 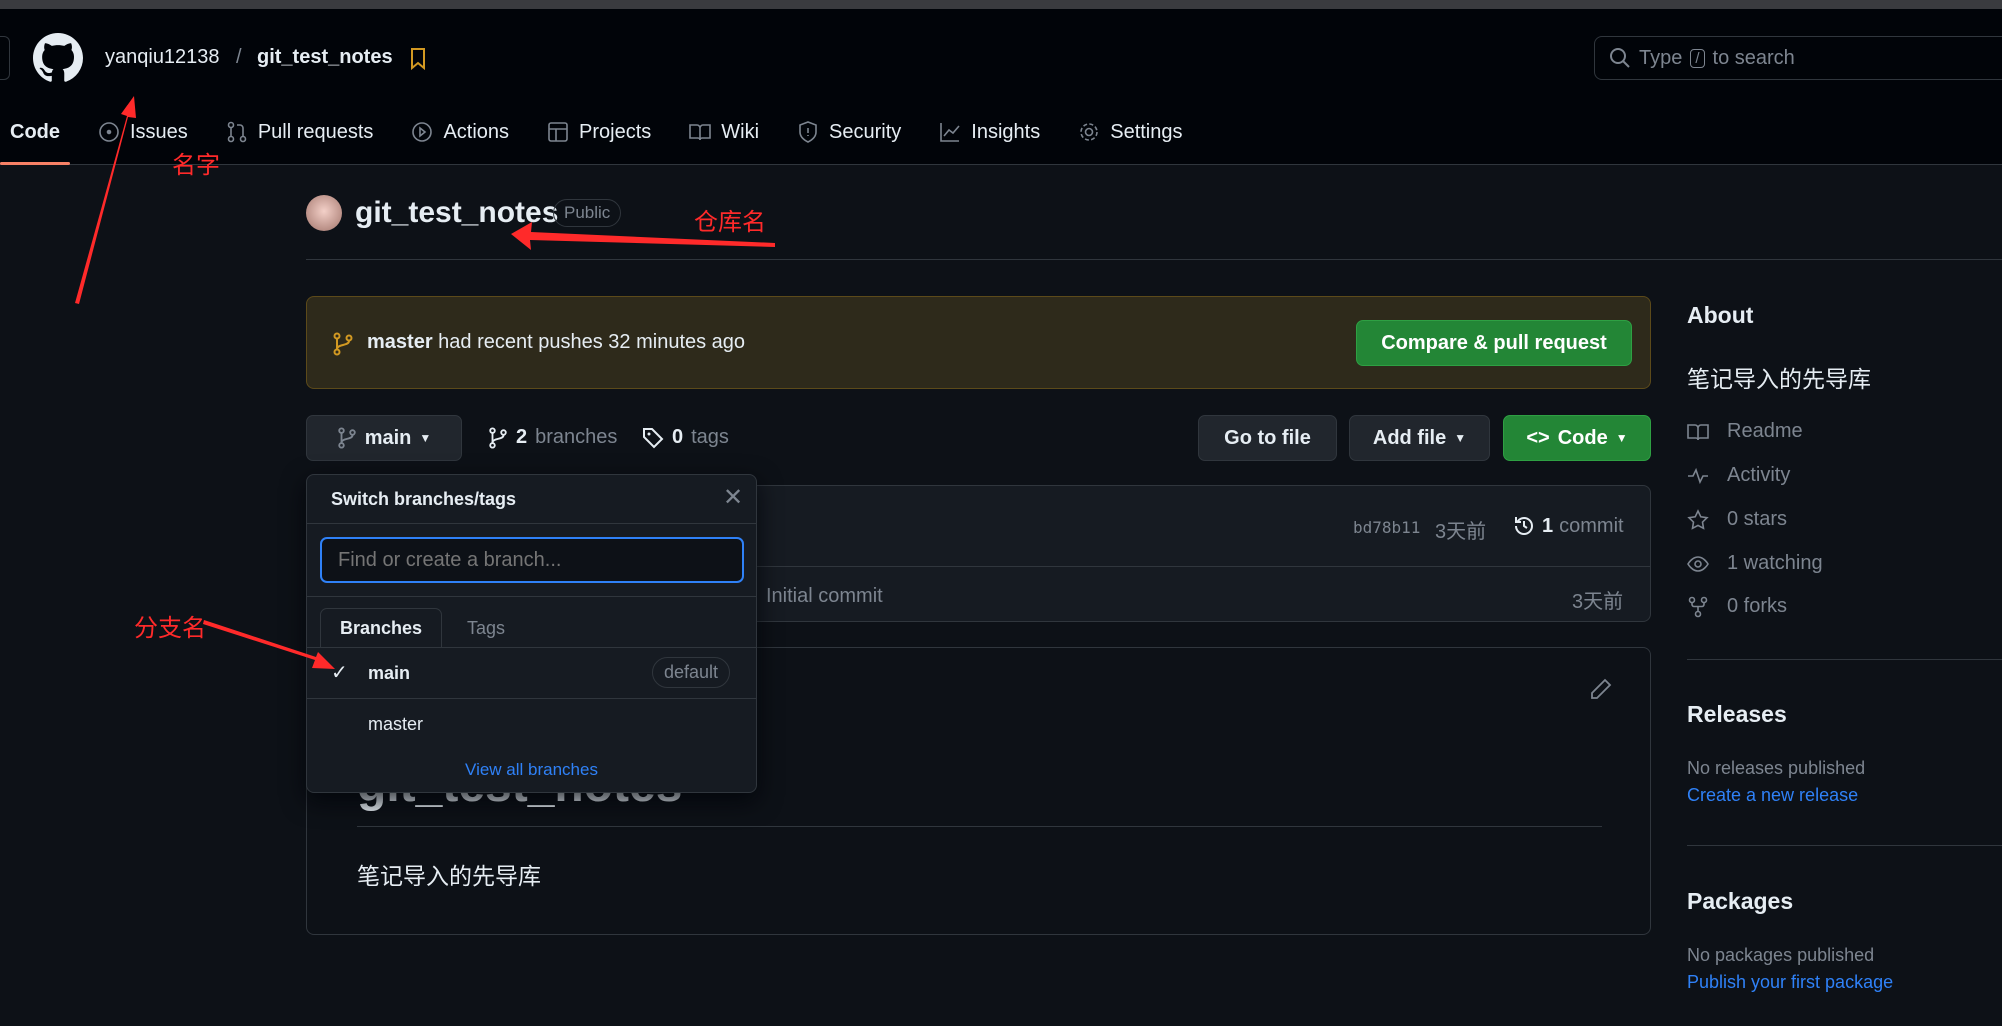 What do you see at coordinates (1759, 475) in the screenshot?
I see `activity-label: Activity` at bounding box center [1759, 475].